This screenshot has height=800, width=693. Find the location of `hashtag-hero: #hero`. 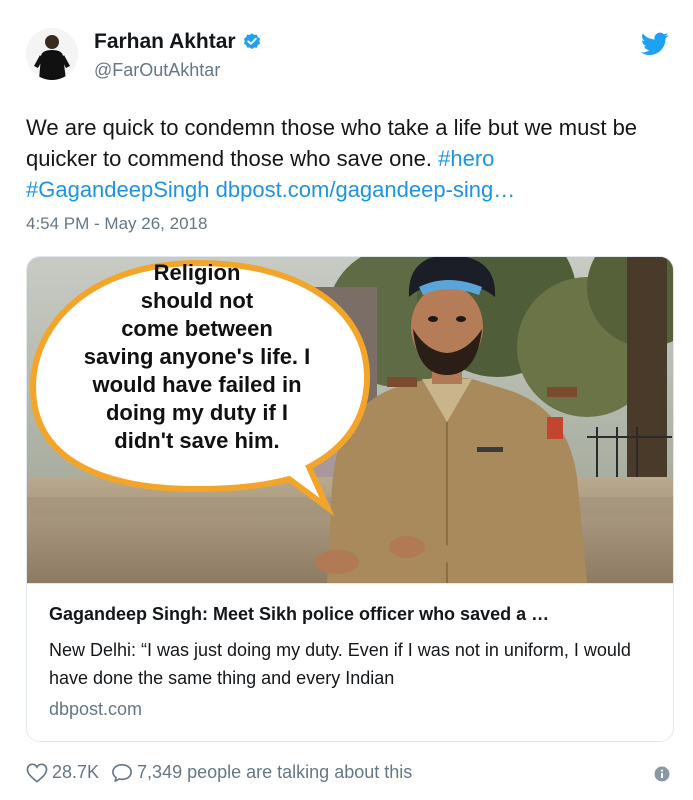

hashtag-hero: #hero is located at coordinates (466, 158).